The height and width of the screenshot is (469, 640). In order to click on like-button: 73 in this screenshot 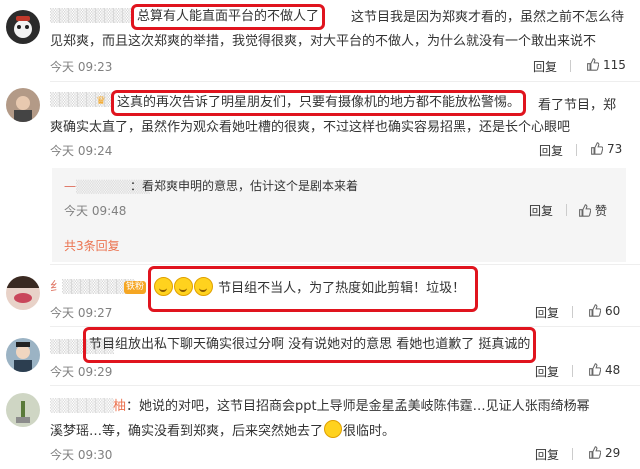, I will do `click(606, 149)`.